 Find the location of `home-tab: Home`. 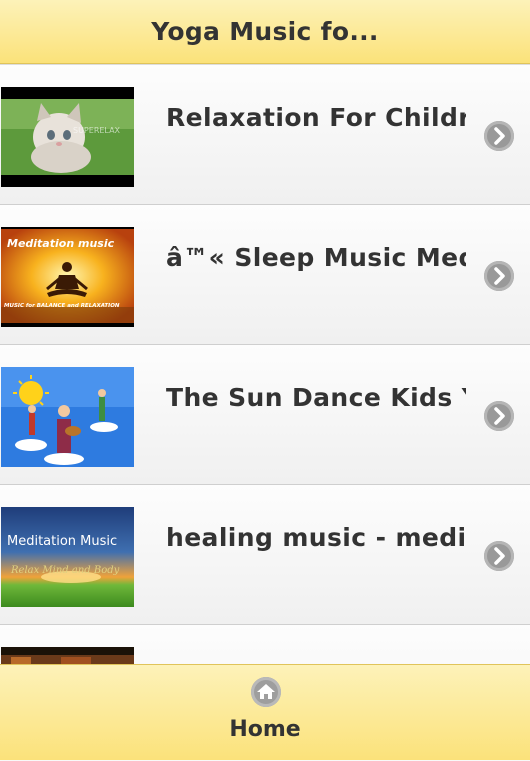

home-tab: Home is located at coordinates (265, 713).